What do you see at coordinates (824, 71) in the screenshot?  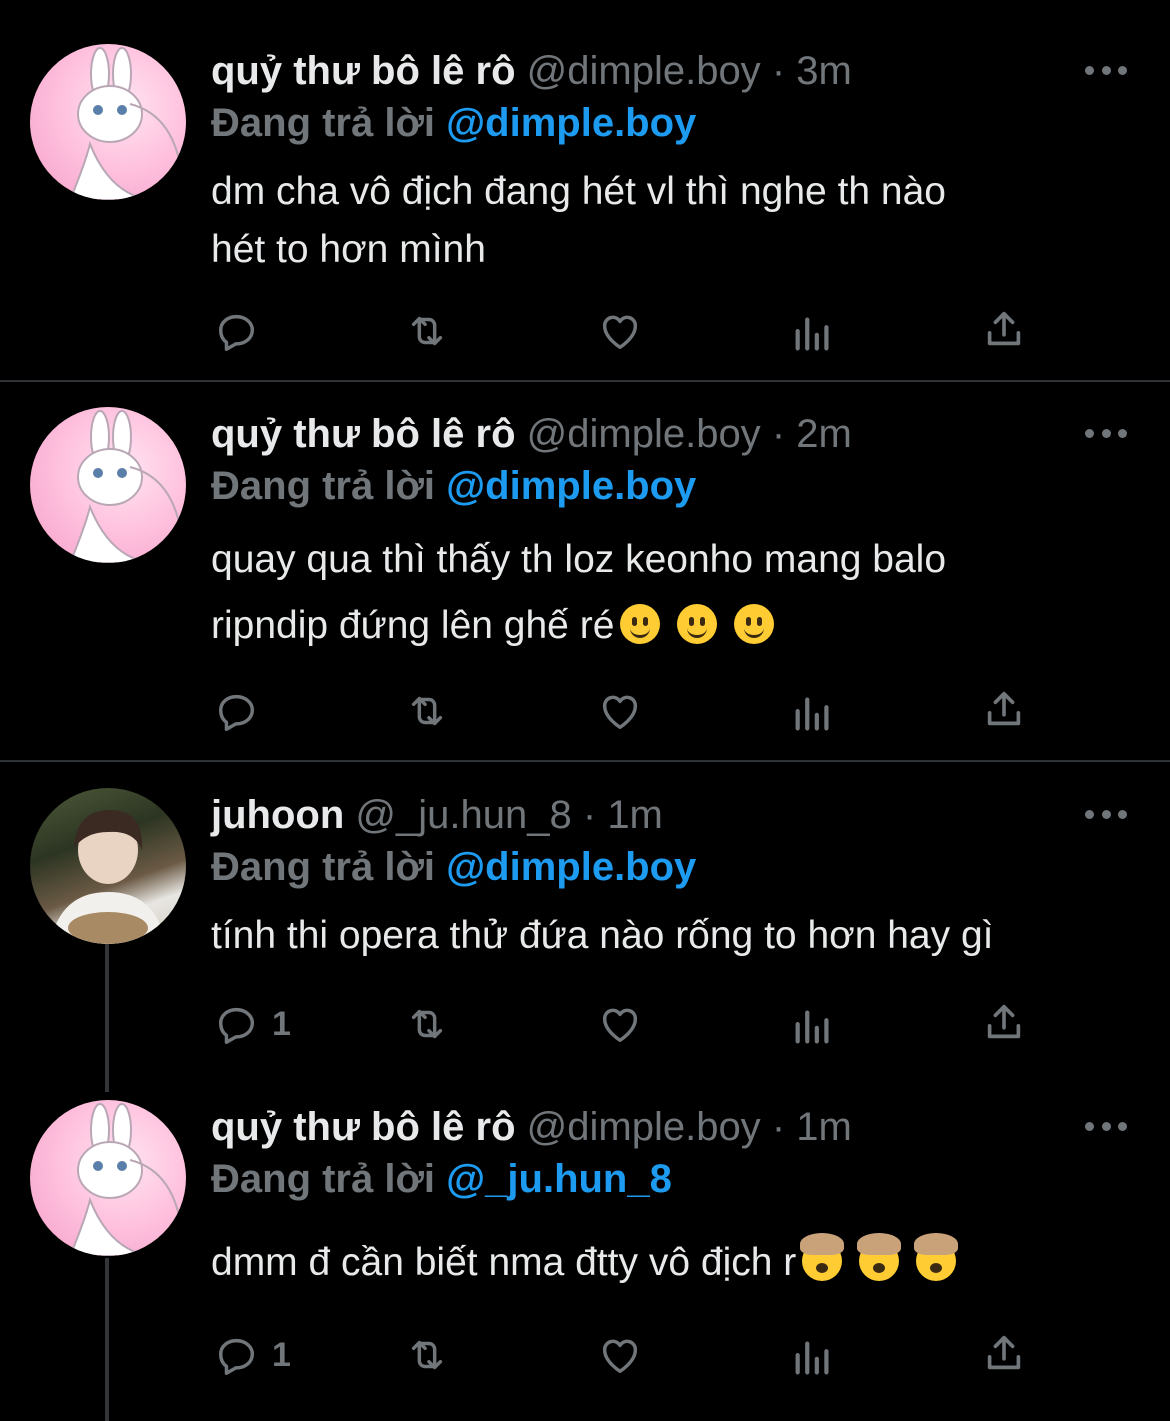 I see `timestamp: 3m` at bounding box center [824, 71].